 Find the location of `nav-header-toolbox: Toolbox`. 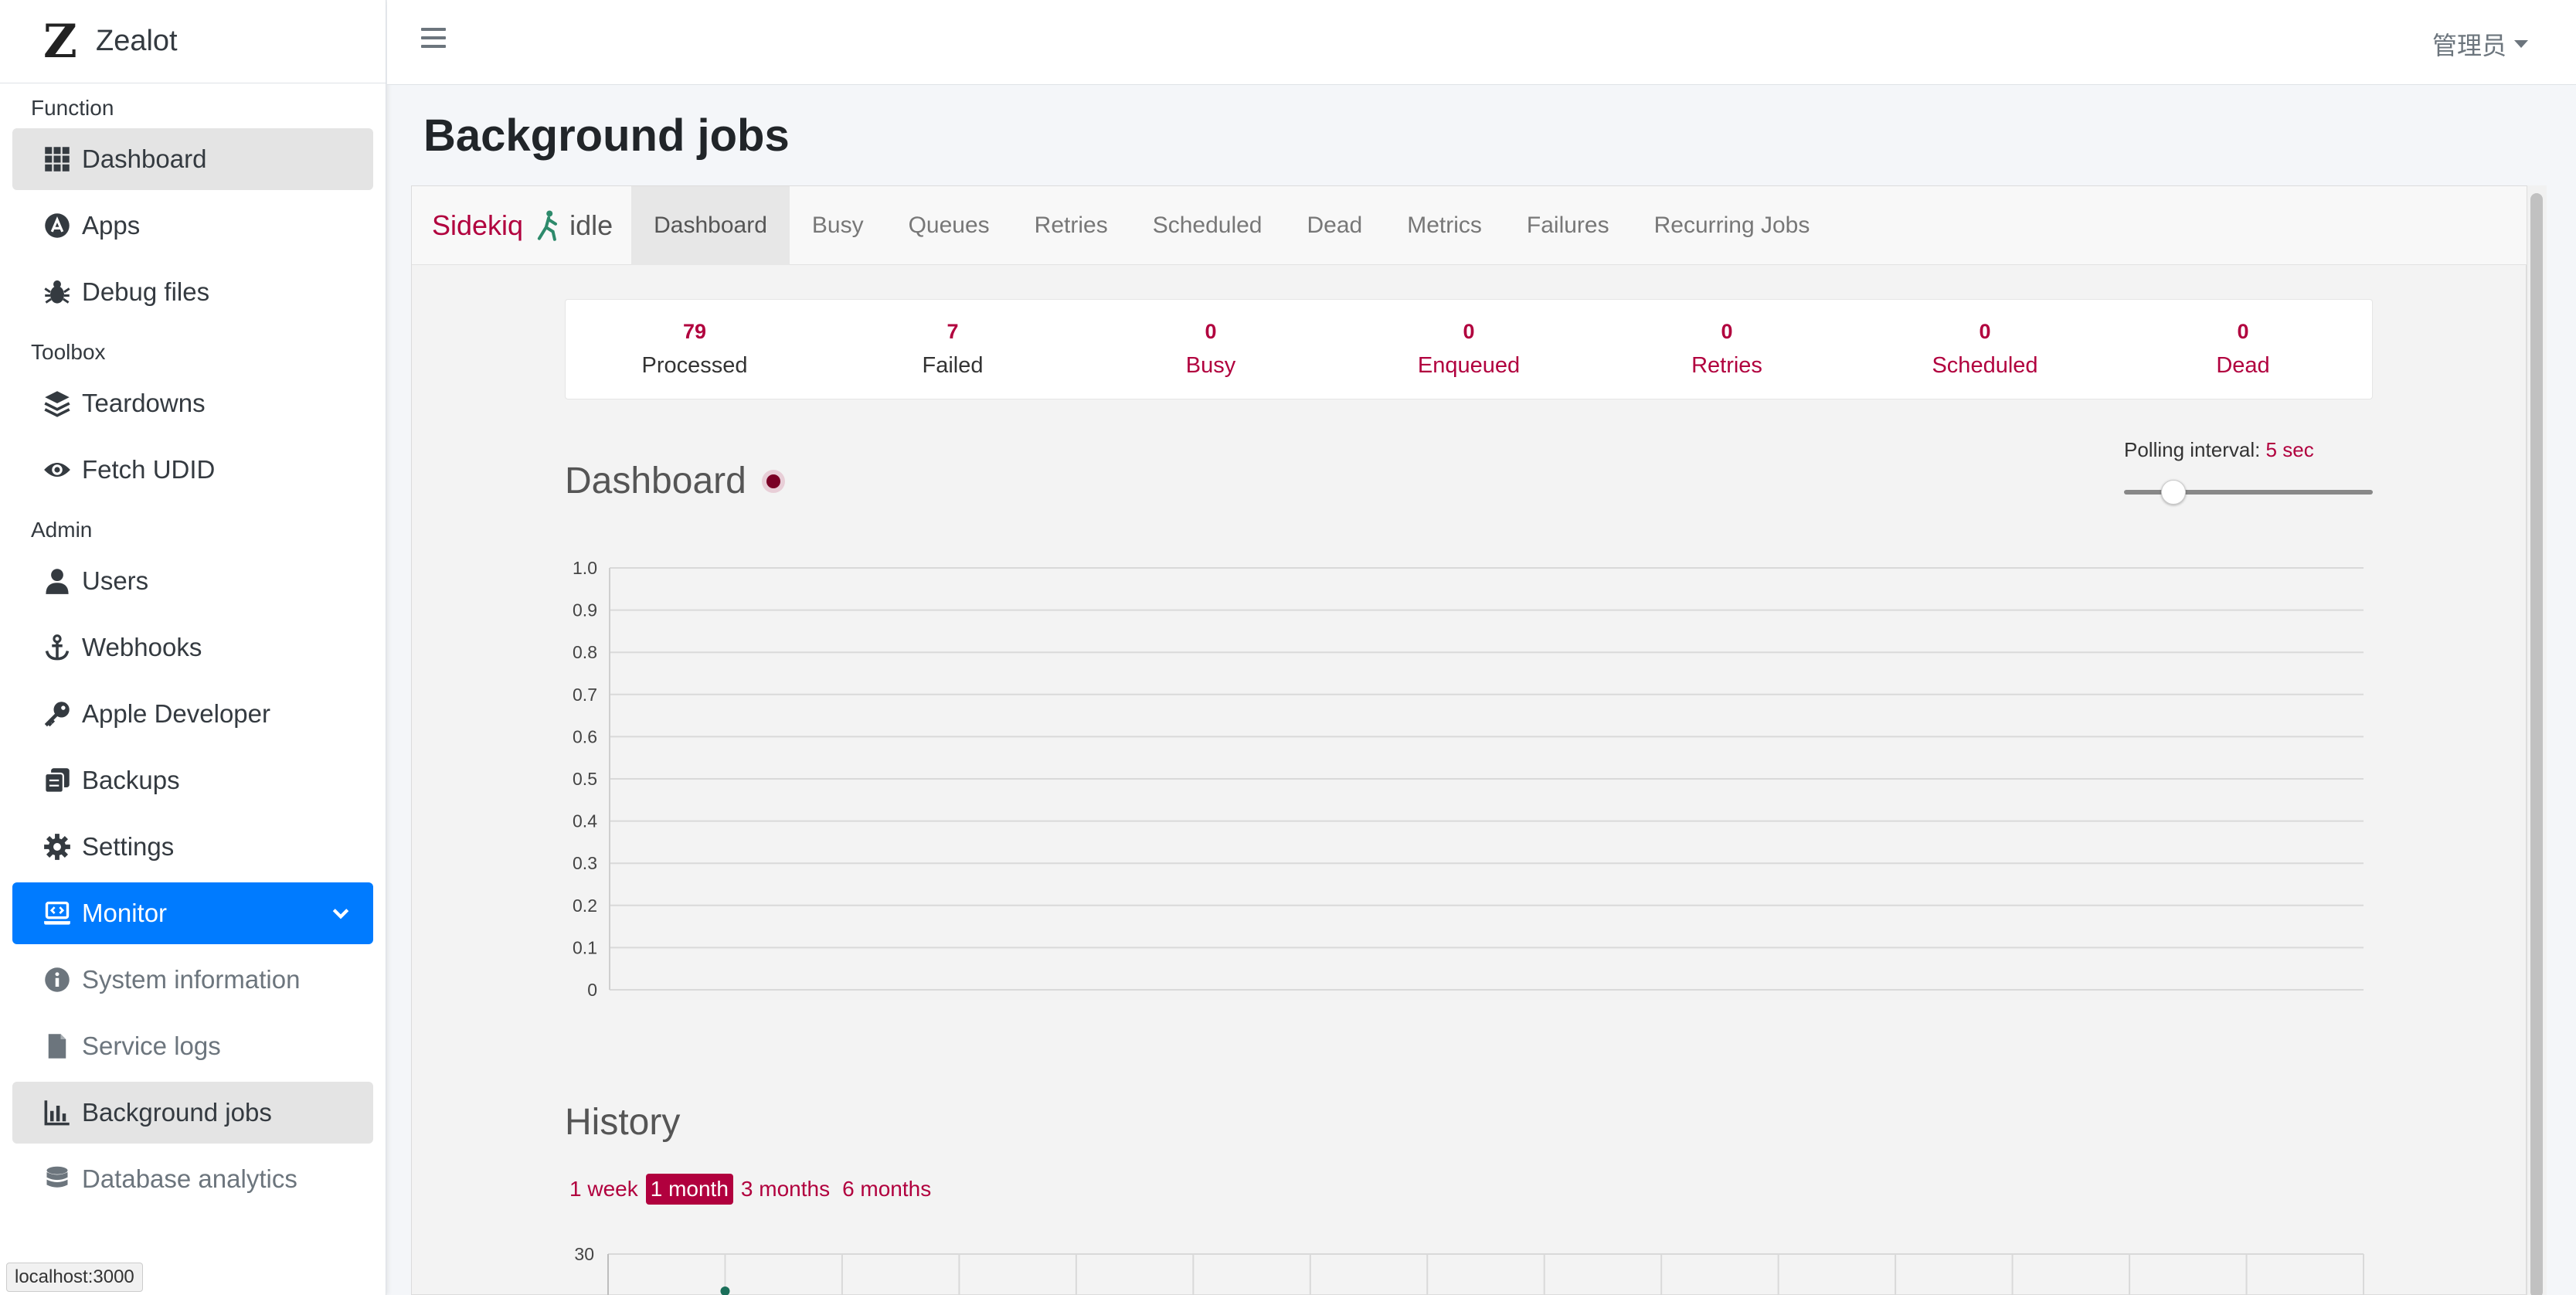

nav-header-toolbox: Toolbox is located at coordinates (68, 352).